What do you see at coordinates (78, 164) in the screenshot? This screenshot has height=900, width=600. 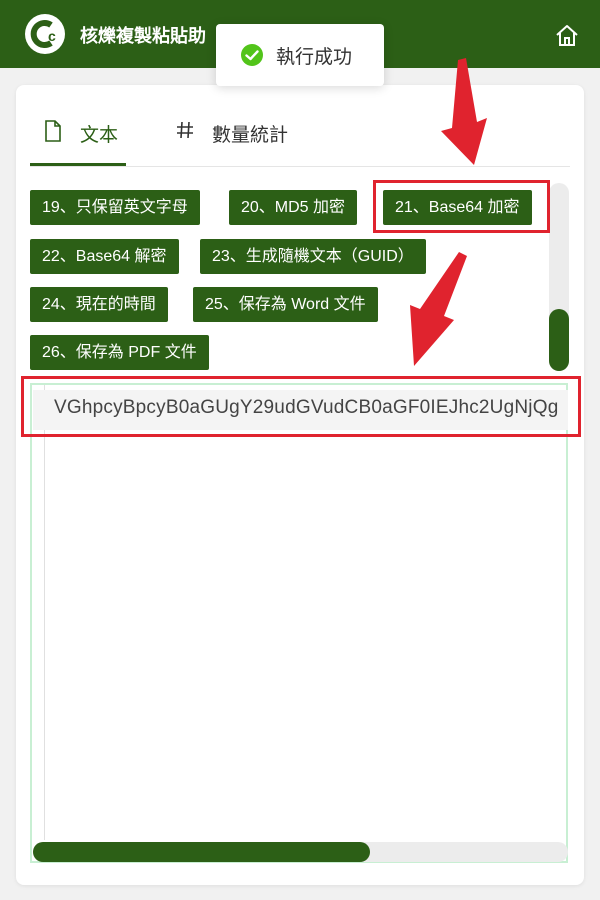 I see `active-tab-indicator` at bounding box center [78, 164].